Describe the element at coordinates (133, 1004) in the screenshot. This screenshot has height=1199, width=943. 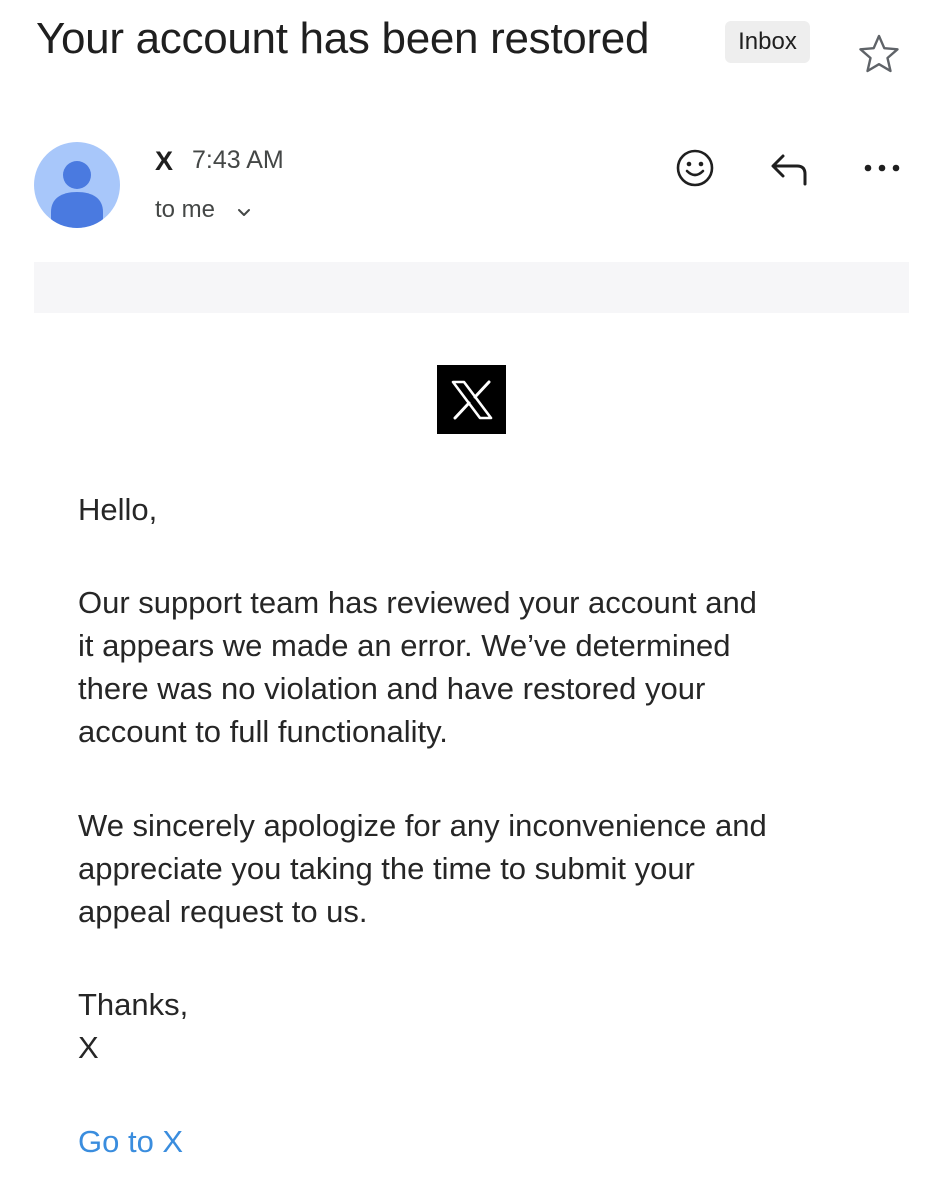
I see `email-signoff: Thanks,` at that location.